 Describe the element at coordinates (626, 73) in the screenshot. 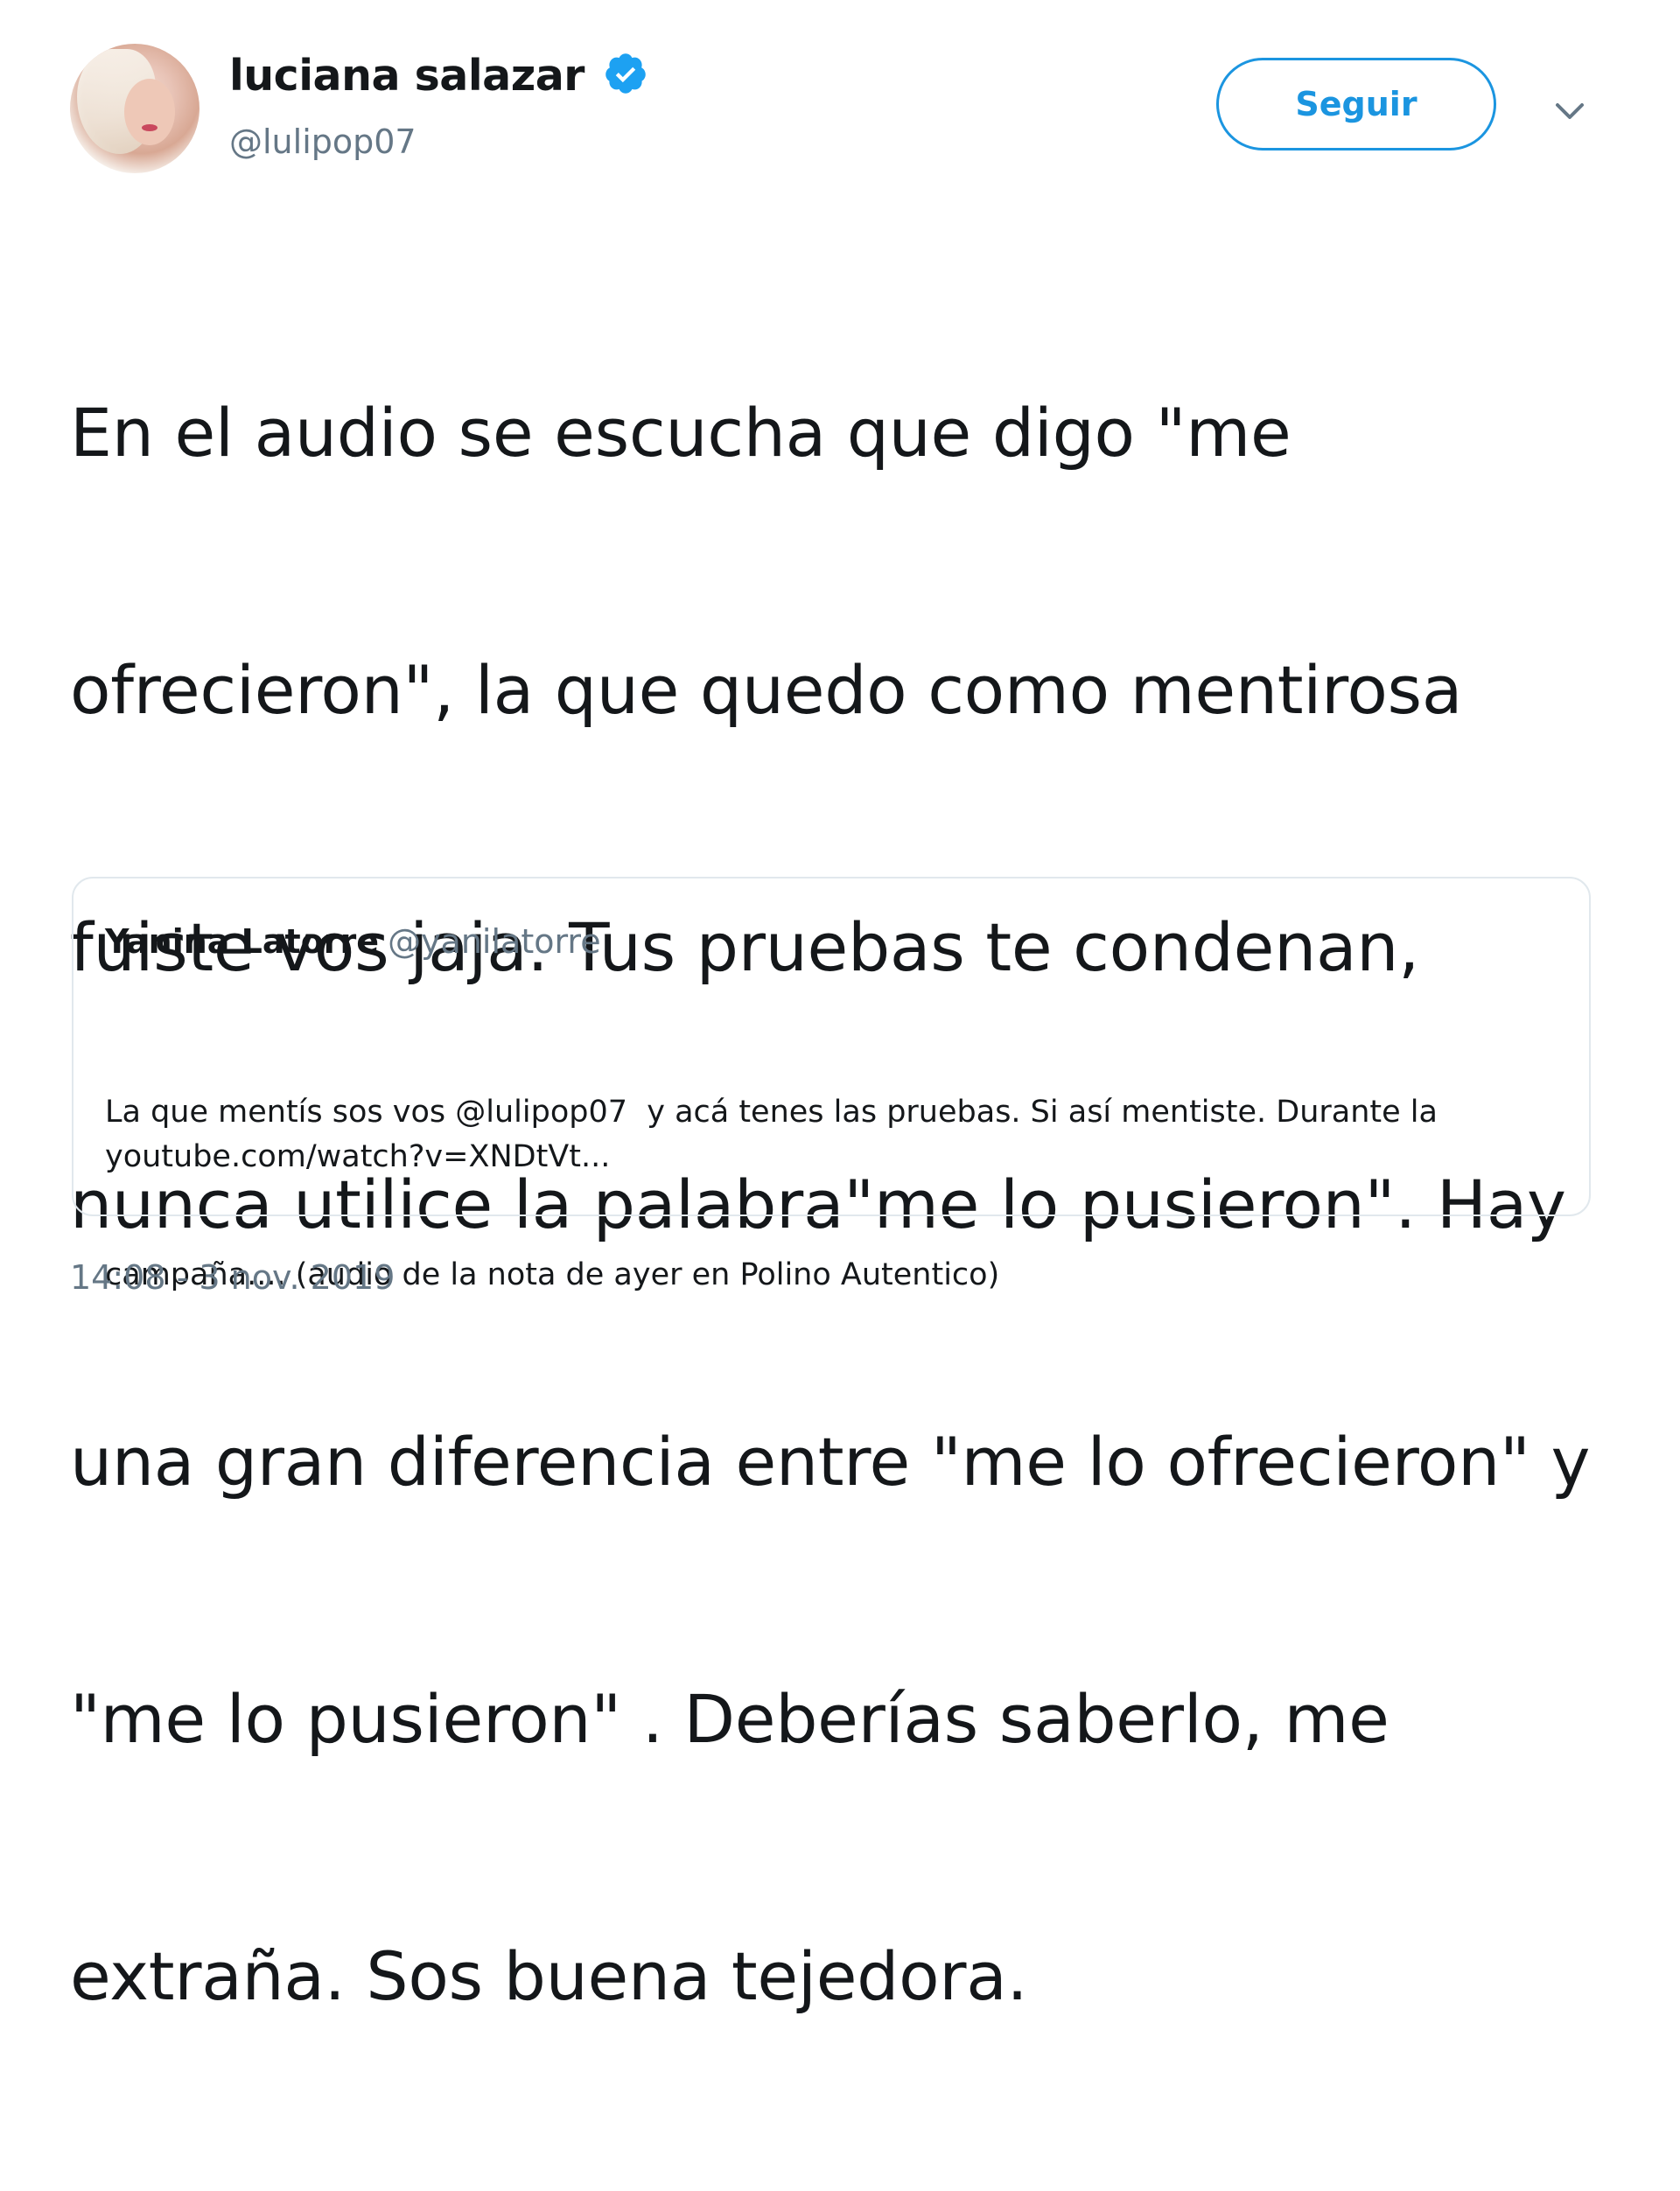

I see `verified-badge-icon` at that location.